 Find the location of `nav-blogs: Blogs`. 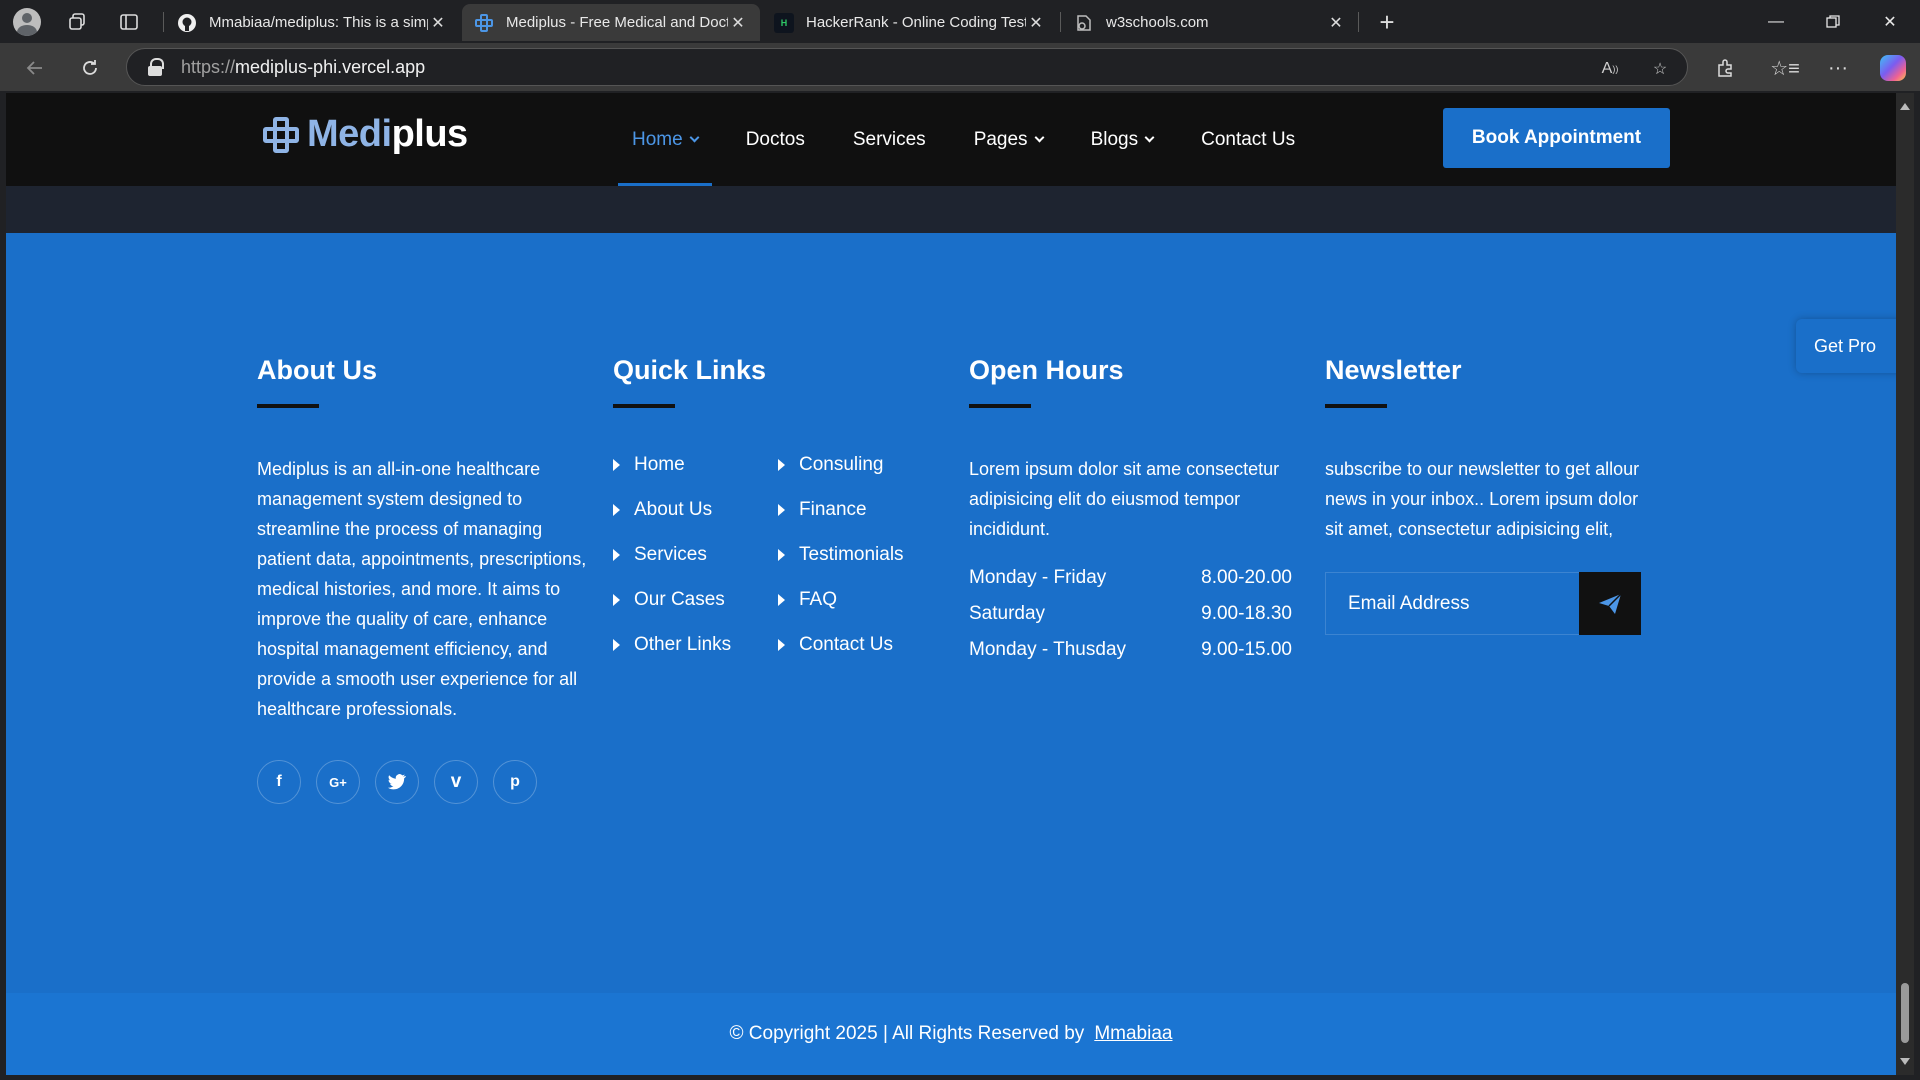

nav-blogs: Blogs is located at coordinates (1122, 139).